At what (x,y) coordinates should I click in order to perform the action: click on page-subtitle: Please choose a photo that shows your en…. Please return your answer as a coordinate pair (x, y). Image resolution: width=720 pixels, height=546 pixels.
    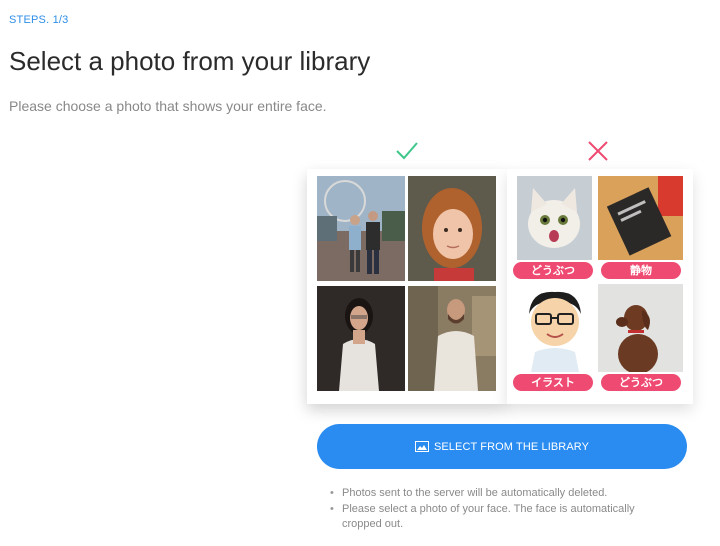
    Looking at the image, I should click on (168, 106).